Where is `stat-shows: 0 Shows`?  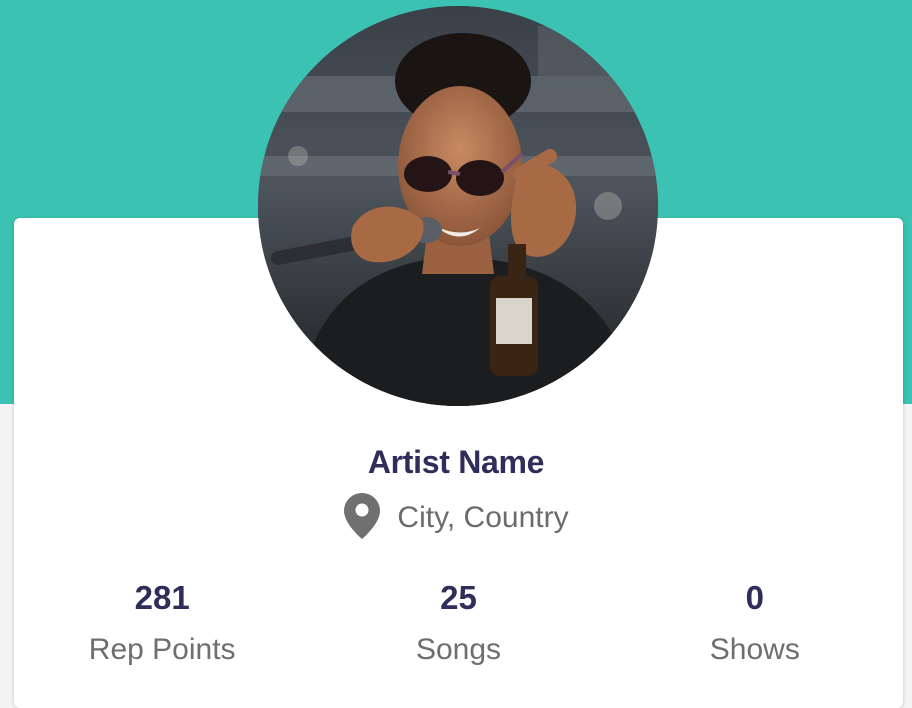
stat-shows: 0 Shows is located at coordinates (755, 624).